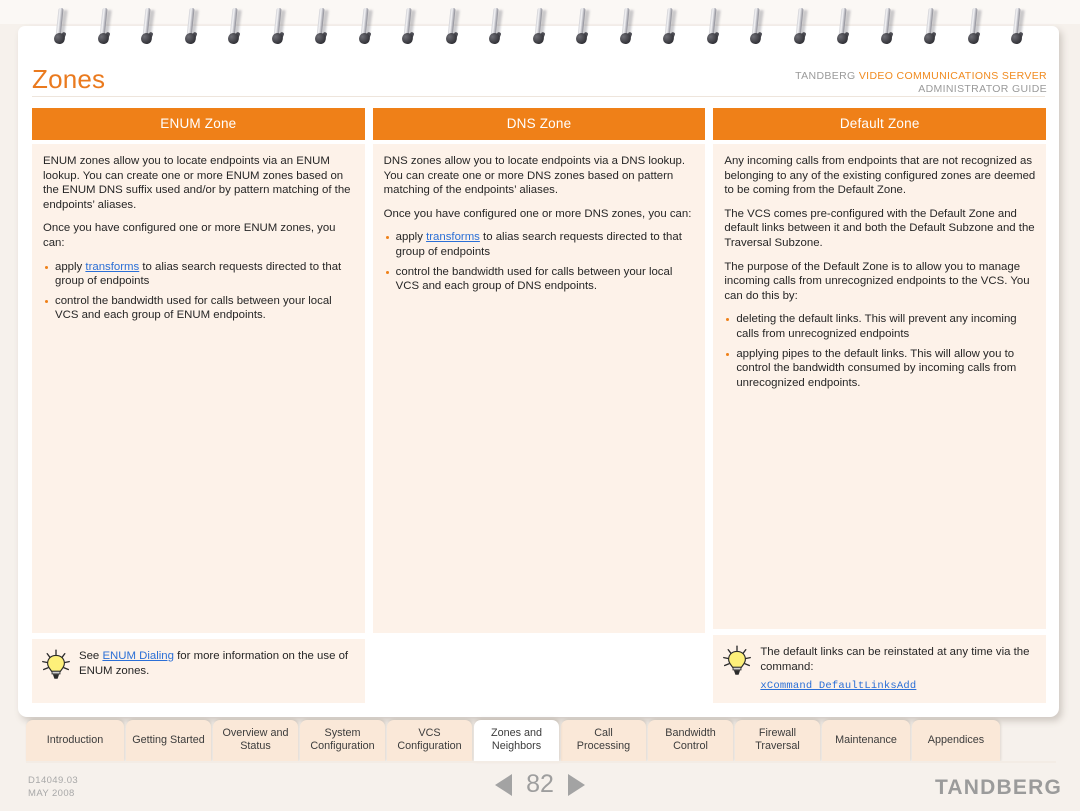 The image size is (1080, 811). Describe the element at coordinates (69, 79) in the screenshot. I see `page-title: Zones` at that location.